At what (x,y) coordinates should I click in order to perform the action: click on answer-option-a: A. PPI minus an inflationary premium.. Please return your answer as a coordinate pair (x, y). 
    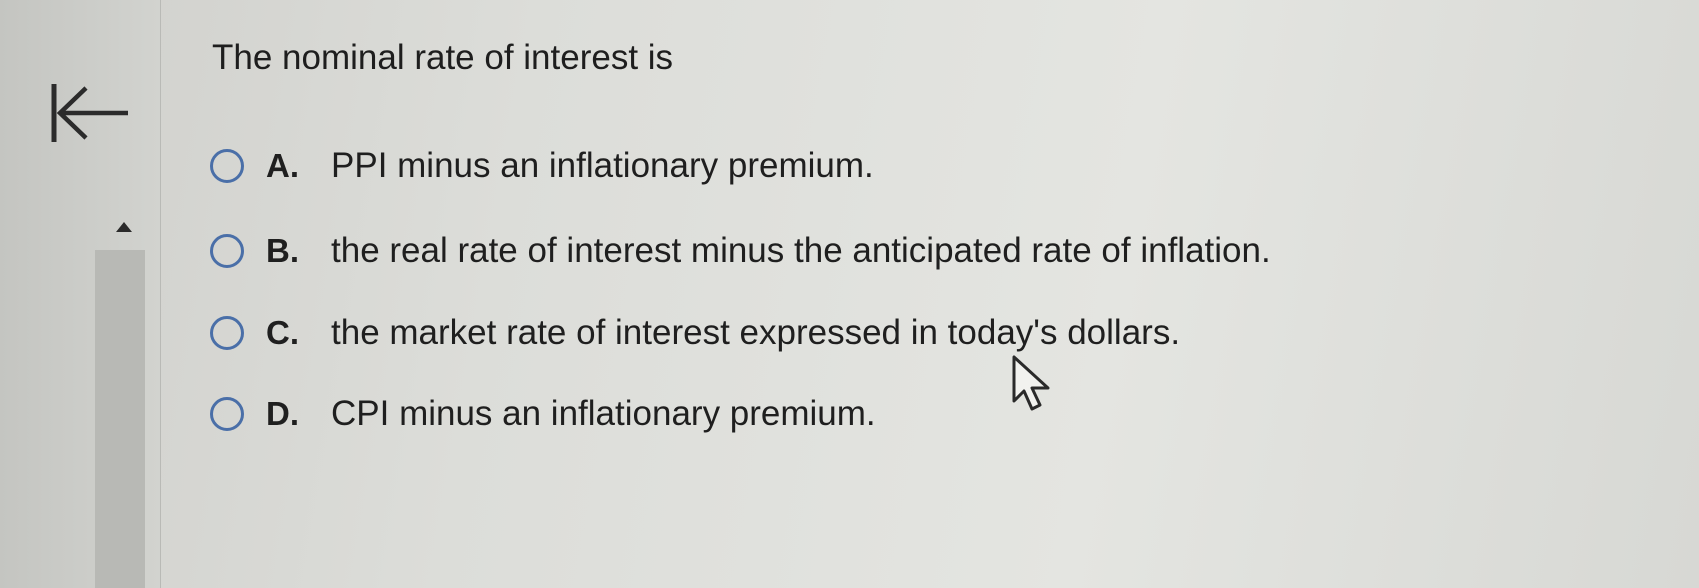
    Looking at the image, I should click on (542, 166).